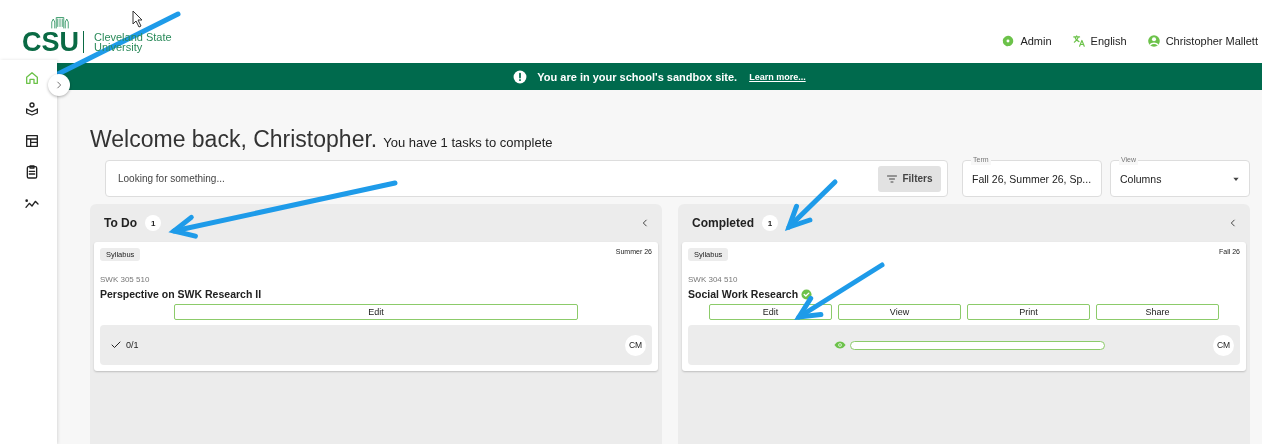 This screenshot has height=444, width=1262. What do you see at coordinates (181, 294) in the screenshot?
I see `card-title: Perspective on SWK Research II` at bounding box center [181, 294].